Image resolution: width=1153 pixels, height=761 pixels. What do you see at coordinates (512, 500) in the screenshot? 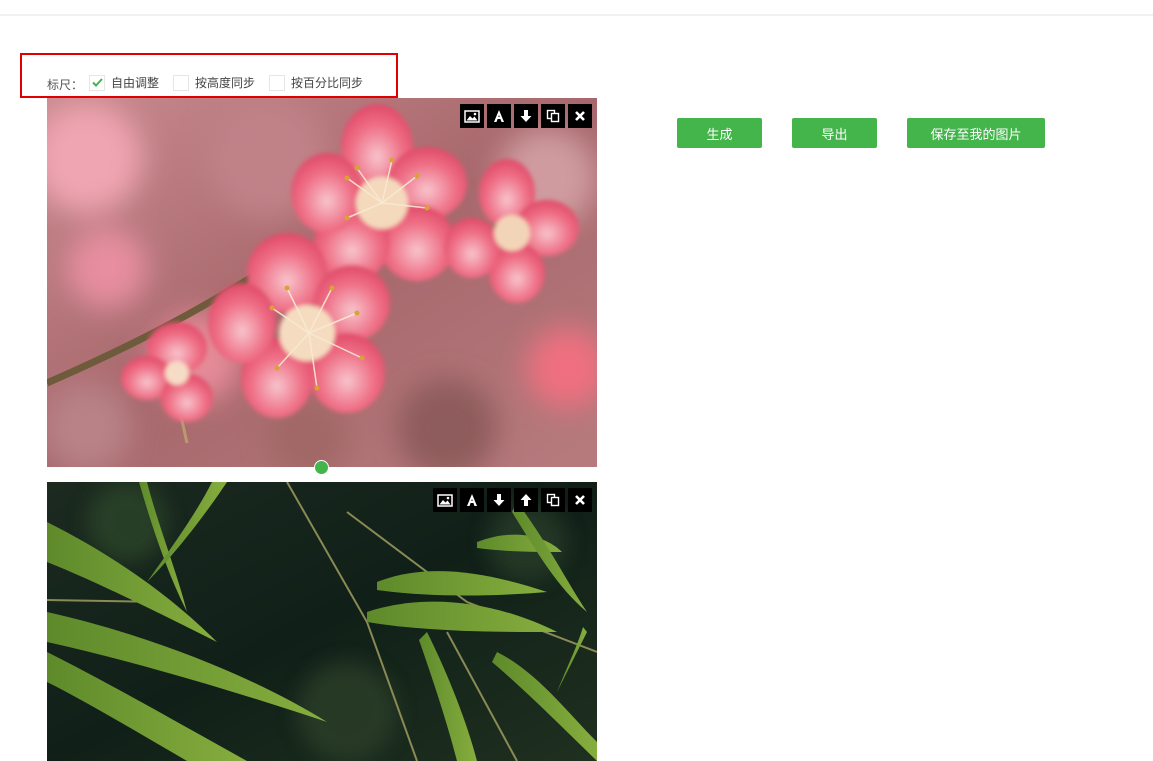
I see `image-2-toolbar` at bounding box center [512, 500].